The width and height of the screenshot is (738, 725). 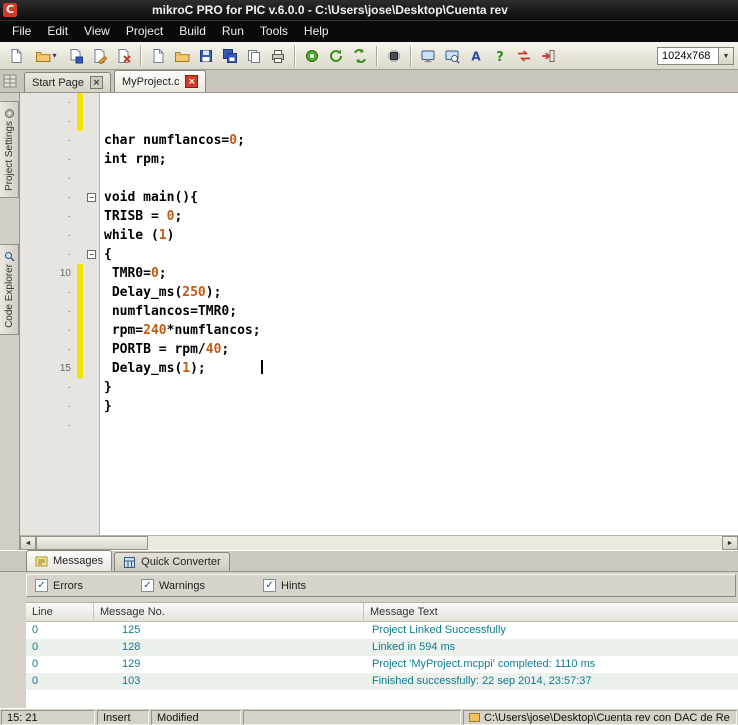 I want to click on monitor-icon, so click(x=428, y=56).